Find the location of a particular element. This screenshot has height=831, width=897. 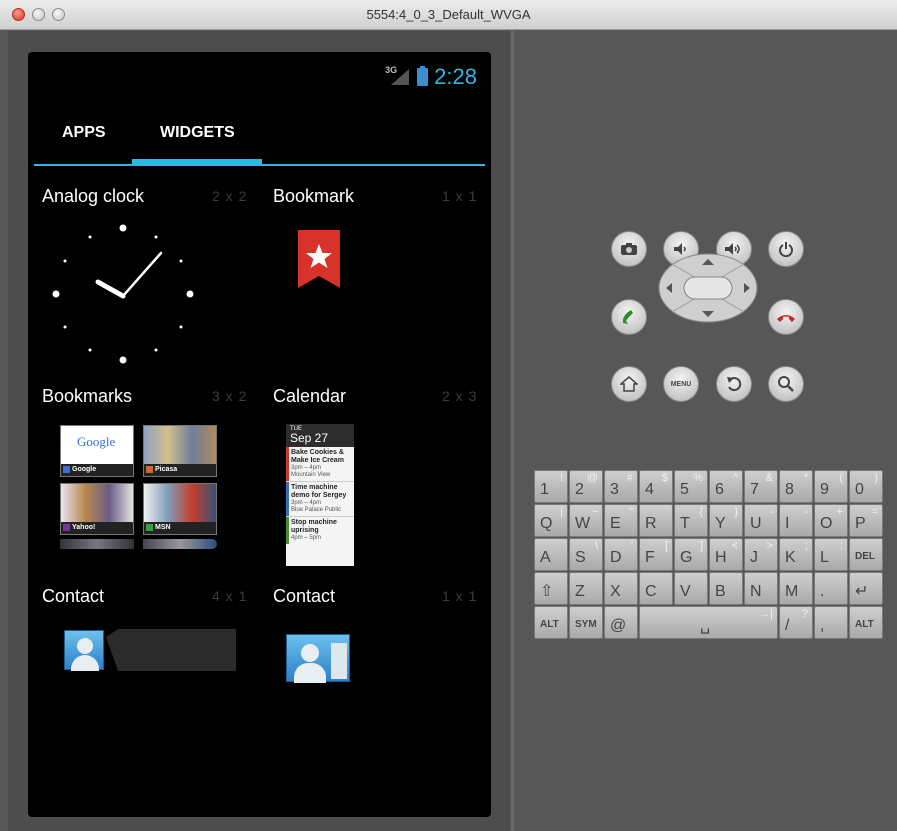

event-location: Blue Palace Public is located at coordinates (316, 510).